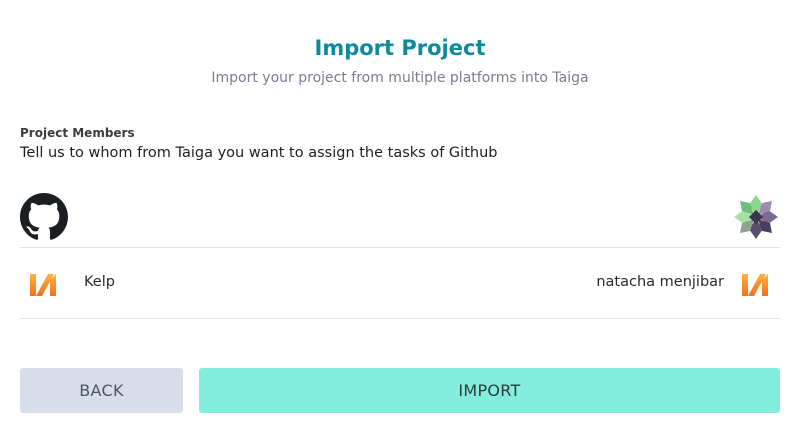  What do you see at coordinates (43, 285) in the screenshot?
I see `member-avatar` at bounding box center [43, 285].